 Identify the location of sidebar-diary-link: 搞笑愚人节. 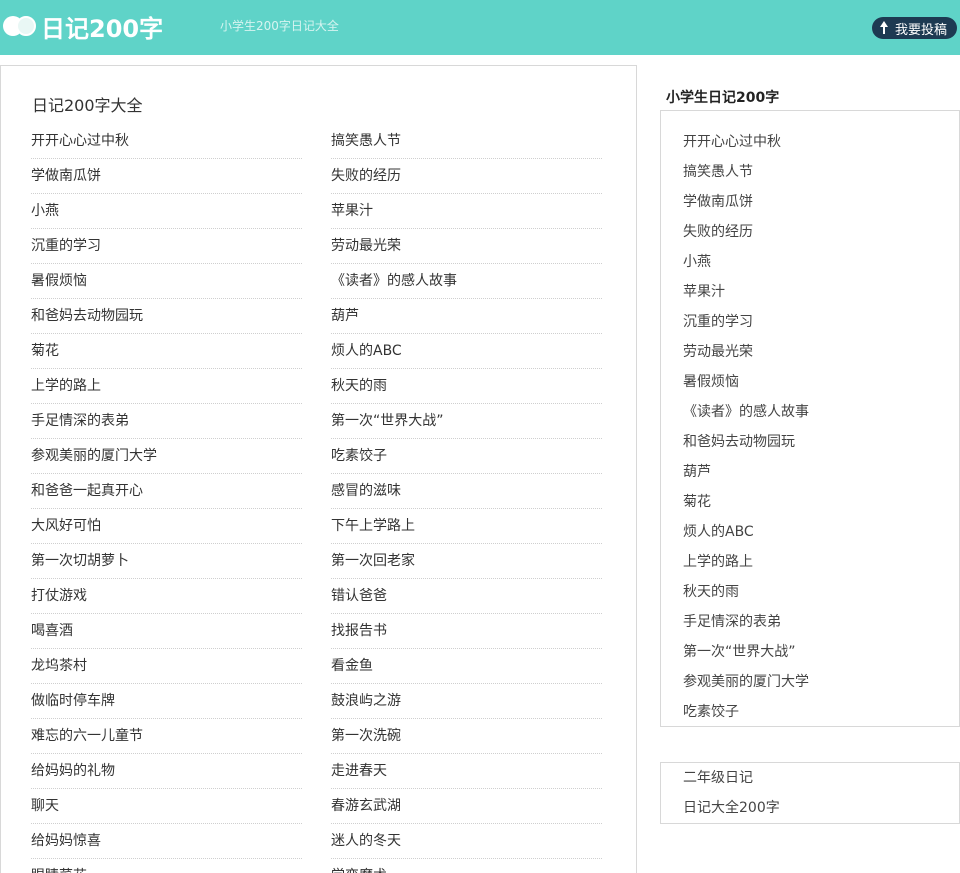
(810, 172).